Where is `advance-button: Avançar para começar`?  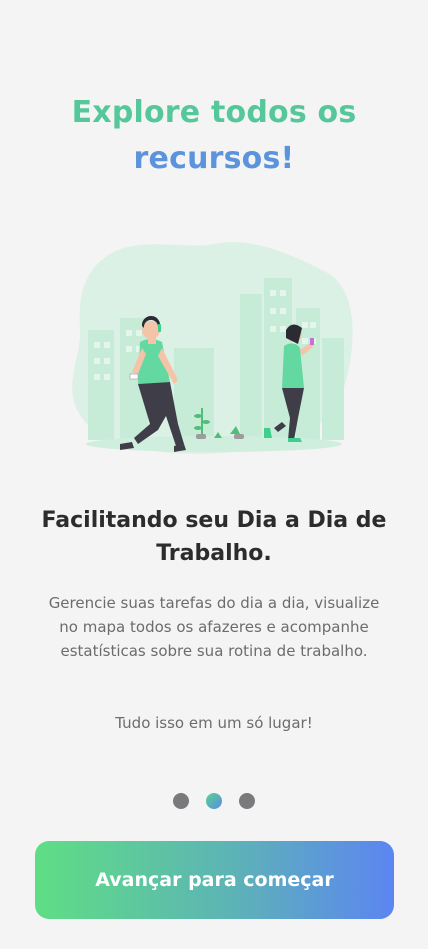
advance-button: Avançar para começar is located at coordinates (214, 880).